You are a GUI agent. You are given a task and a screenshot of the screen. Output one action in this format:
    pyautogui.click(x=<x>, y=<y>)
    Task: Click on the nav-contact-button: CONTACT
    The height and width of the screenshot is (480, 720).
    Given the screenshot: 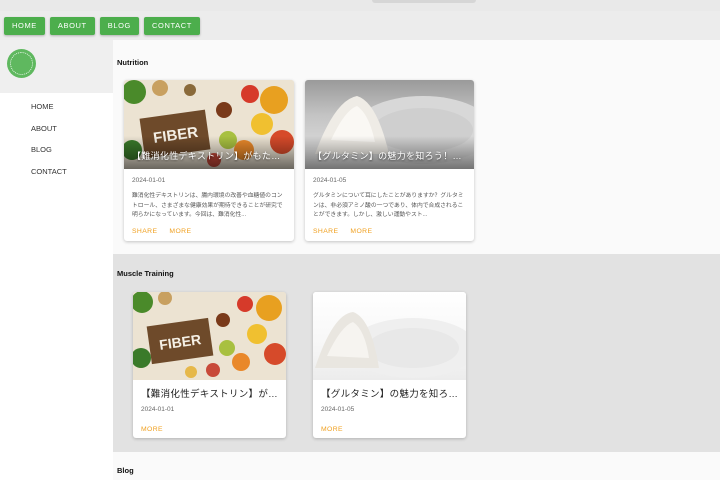 What is the action you would take?
    pyautogui.click(x=172, y=26)
    